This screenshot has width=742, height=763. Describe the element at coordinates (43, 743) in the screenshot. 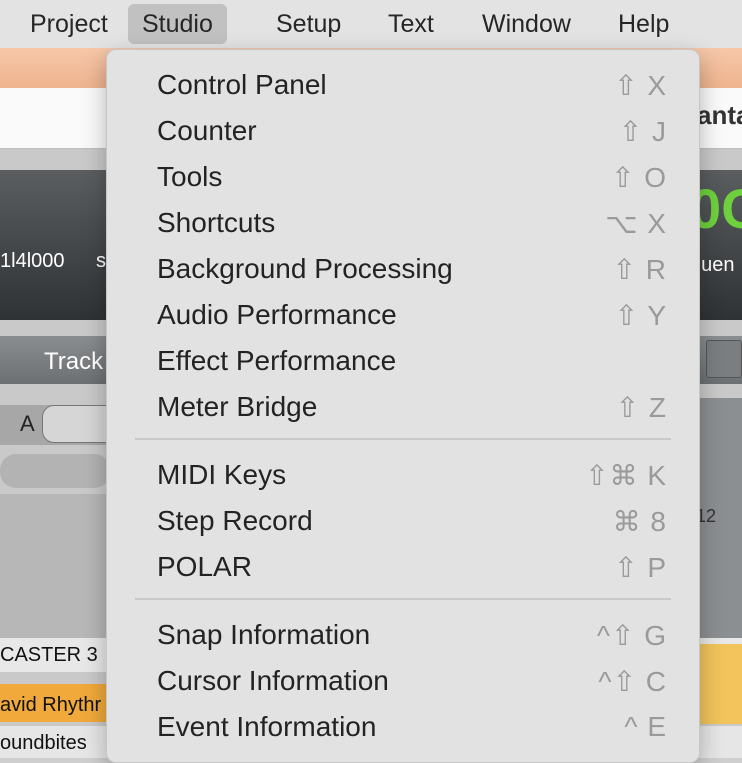

I see `track-name: oundbites` at that location.